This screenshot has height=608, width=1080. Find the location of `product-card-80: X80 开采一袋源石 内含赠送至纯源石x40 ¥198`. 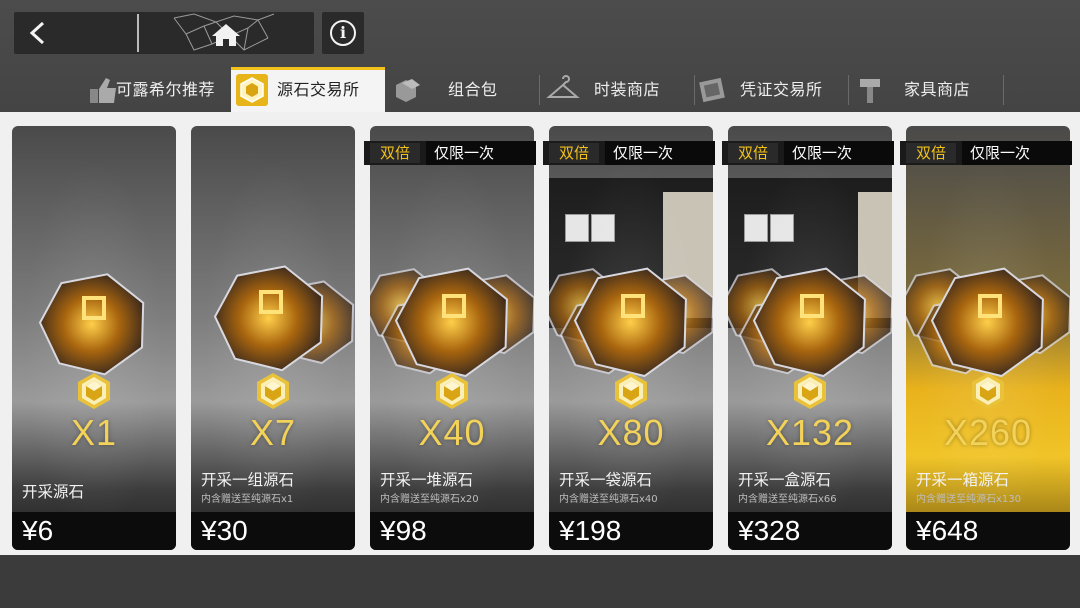

product-card-80: X80 开采一袋源石 内含赠送至纯源石x40 ¥198 is located at coordinates (631, 338).